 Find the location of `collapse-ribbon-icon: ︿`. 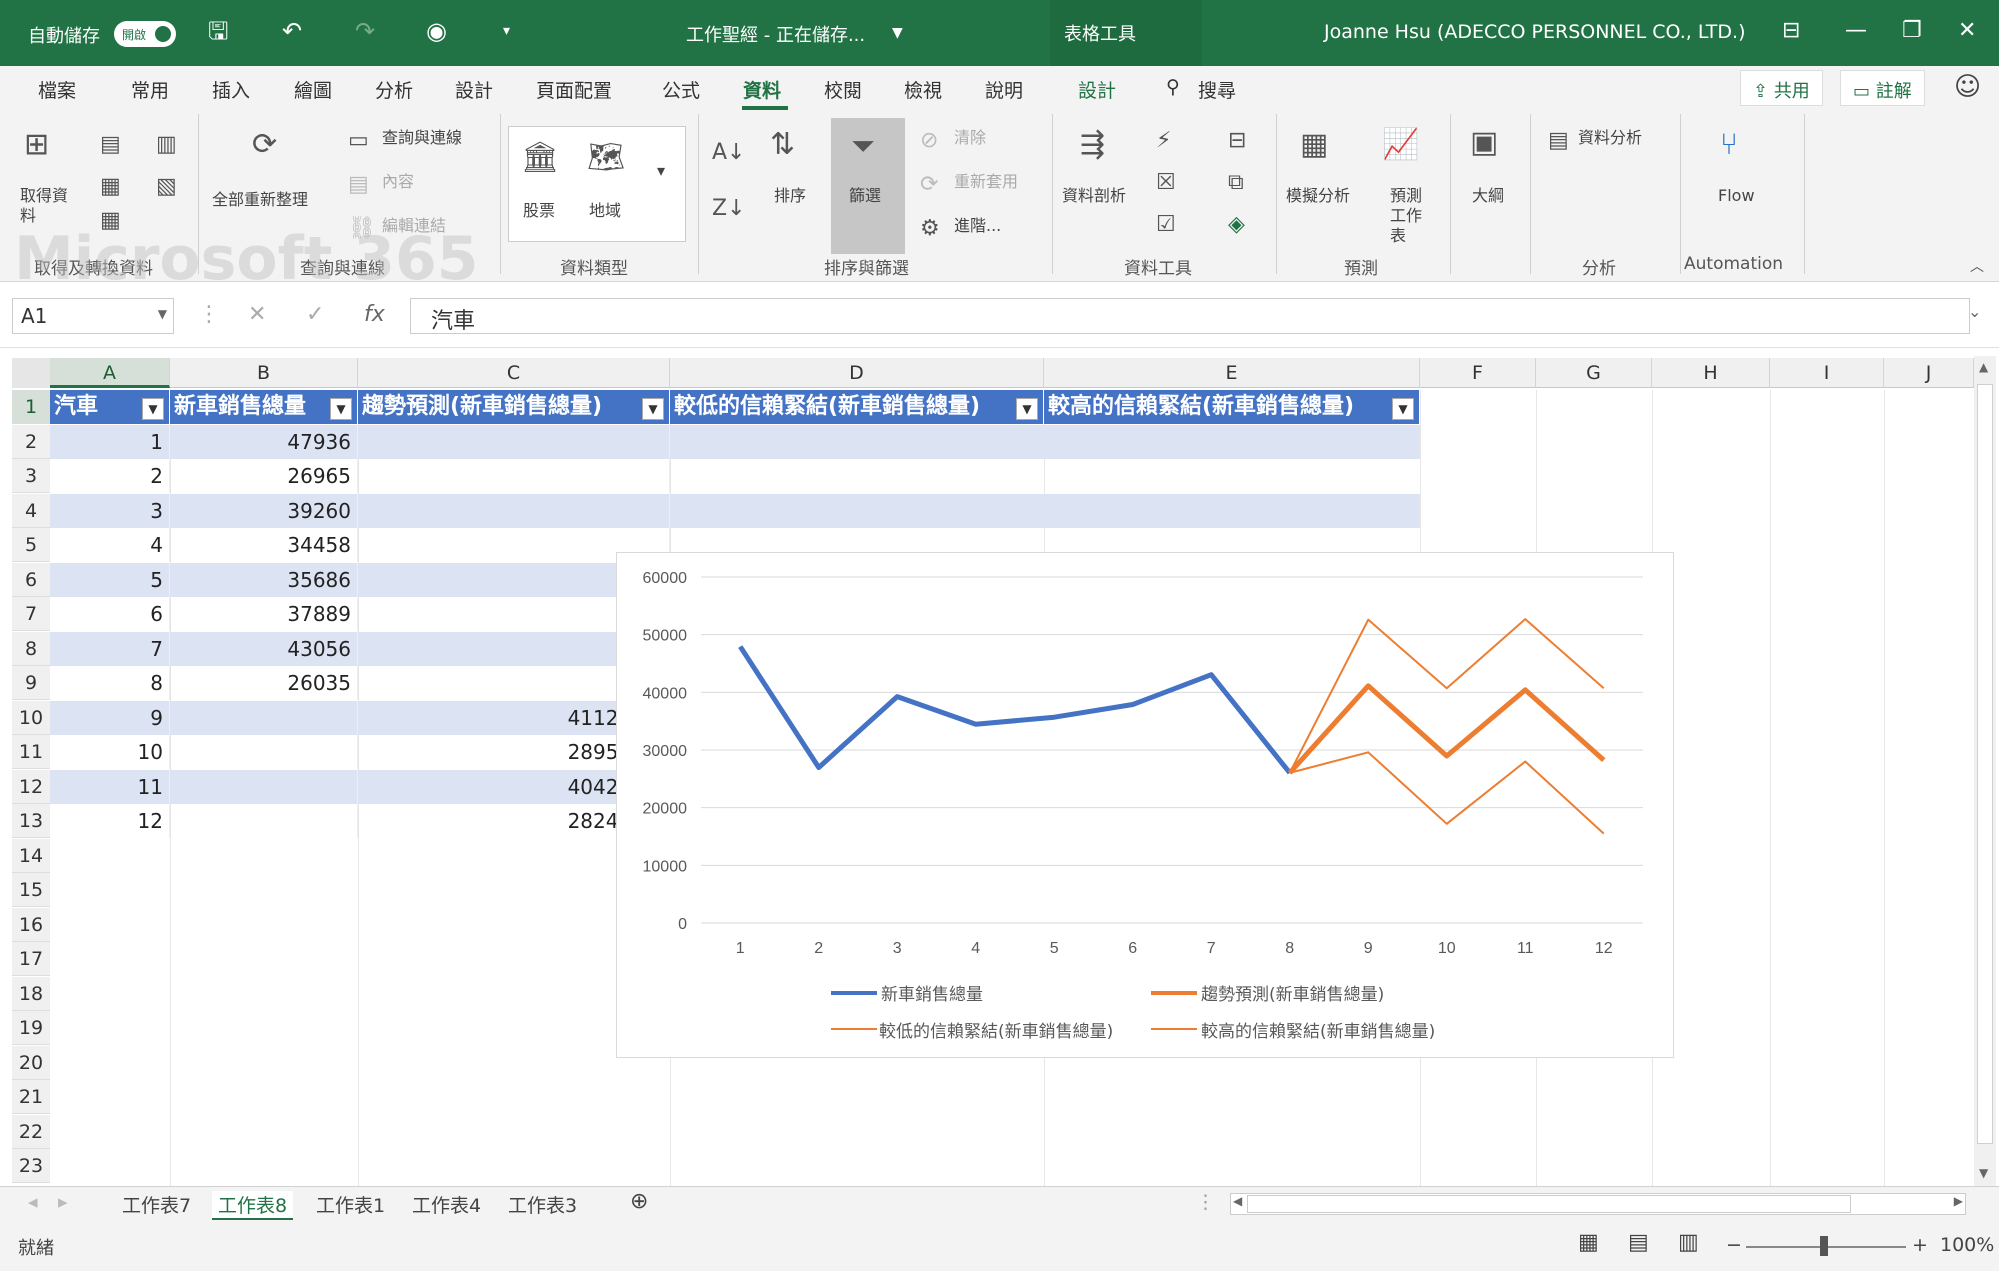

collapse-ribbon-icon: ︿ is located at coordinates (1977, 266).